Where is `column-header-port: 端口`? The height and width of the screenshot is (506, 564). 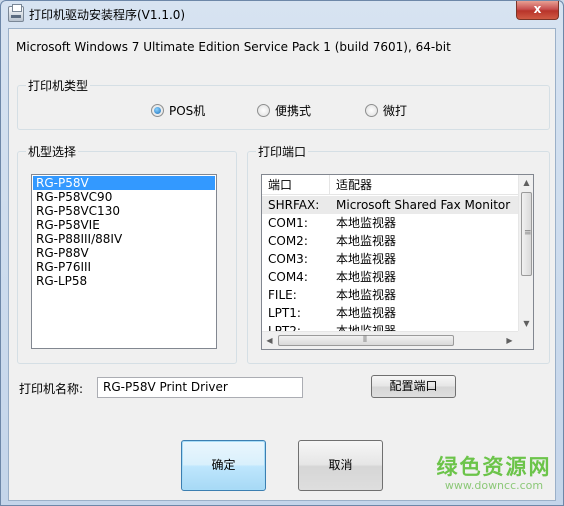
column-header-port: 端口 is located at coordinates (296, 185).